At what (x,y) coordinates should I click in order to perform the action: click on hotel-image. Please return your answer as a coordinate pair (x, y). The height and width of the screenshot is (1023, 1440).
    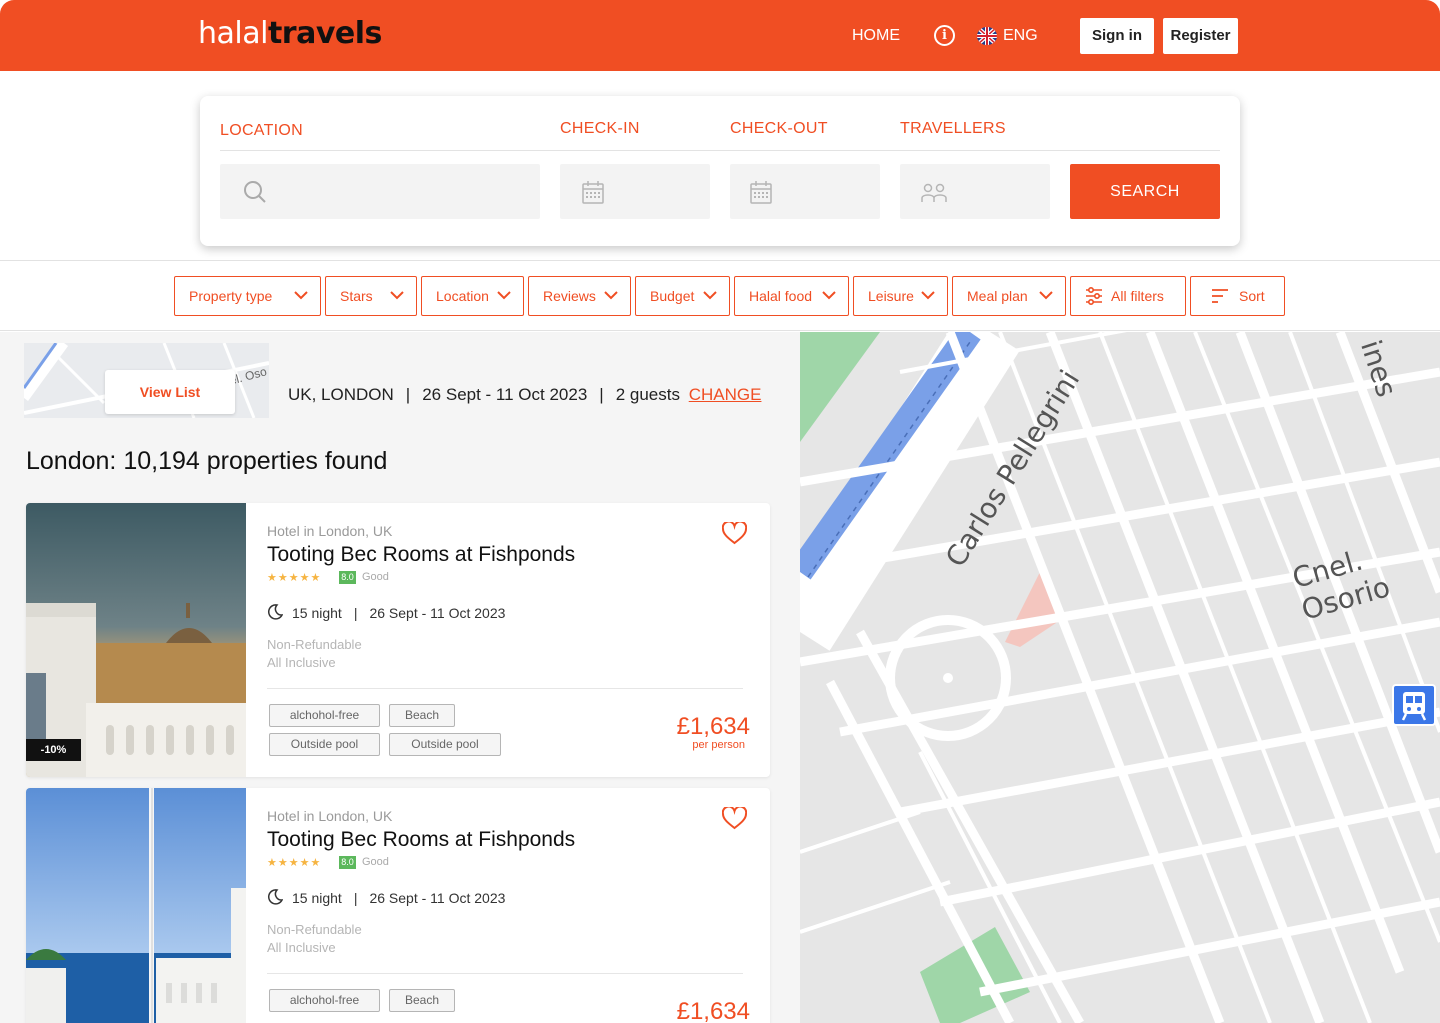
    Looking at the image, I should click on (136, 905).